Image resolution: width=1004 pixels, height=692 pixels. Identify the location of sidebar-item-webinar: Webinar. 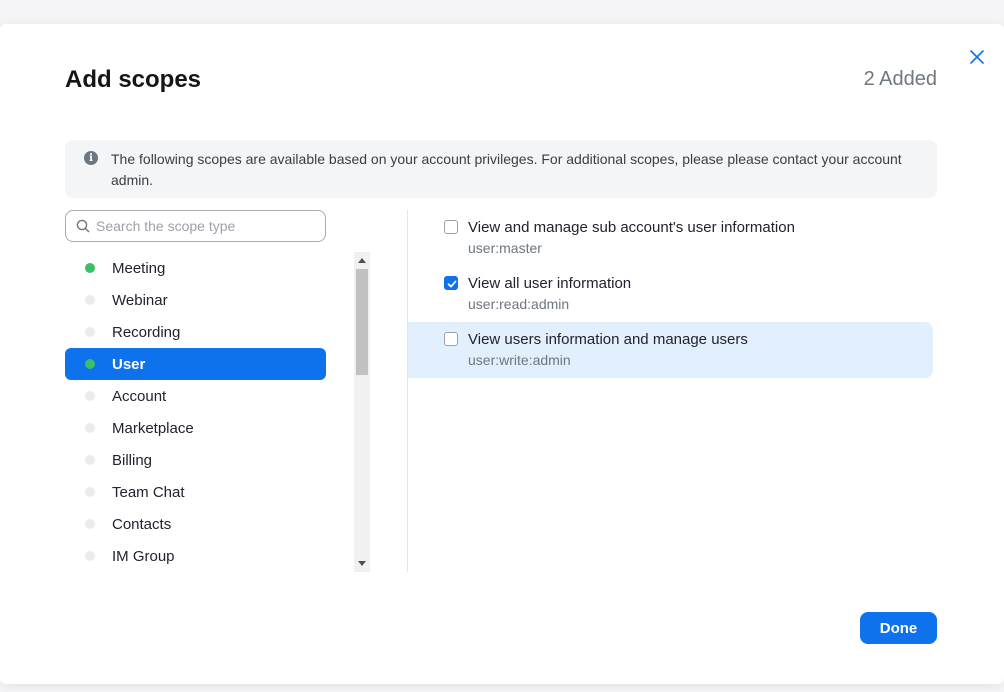
(195, 300).